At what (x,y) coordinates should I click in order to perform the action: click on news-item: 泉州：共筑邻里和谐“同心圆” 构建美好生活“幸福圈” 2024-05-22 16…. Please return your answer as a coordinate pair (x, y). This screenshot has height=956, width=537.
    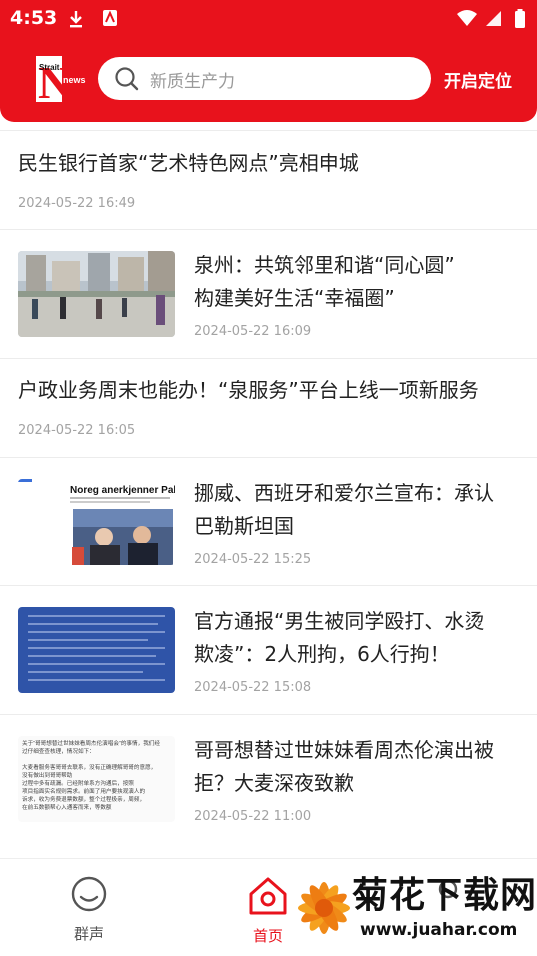
    Looking at the image, I should click on (268, 294).